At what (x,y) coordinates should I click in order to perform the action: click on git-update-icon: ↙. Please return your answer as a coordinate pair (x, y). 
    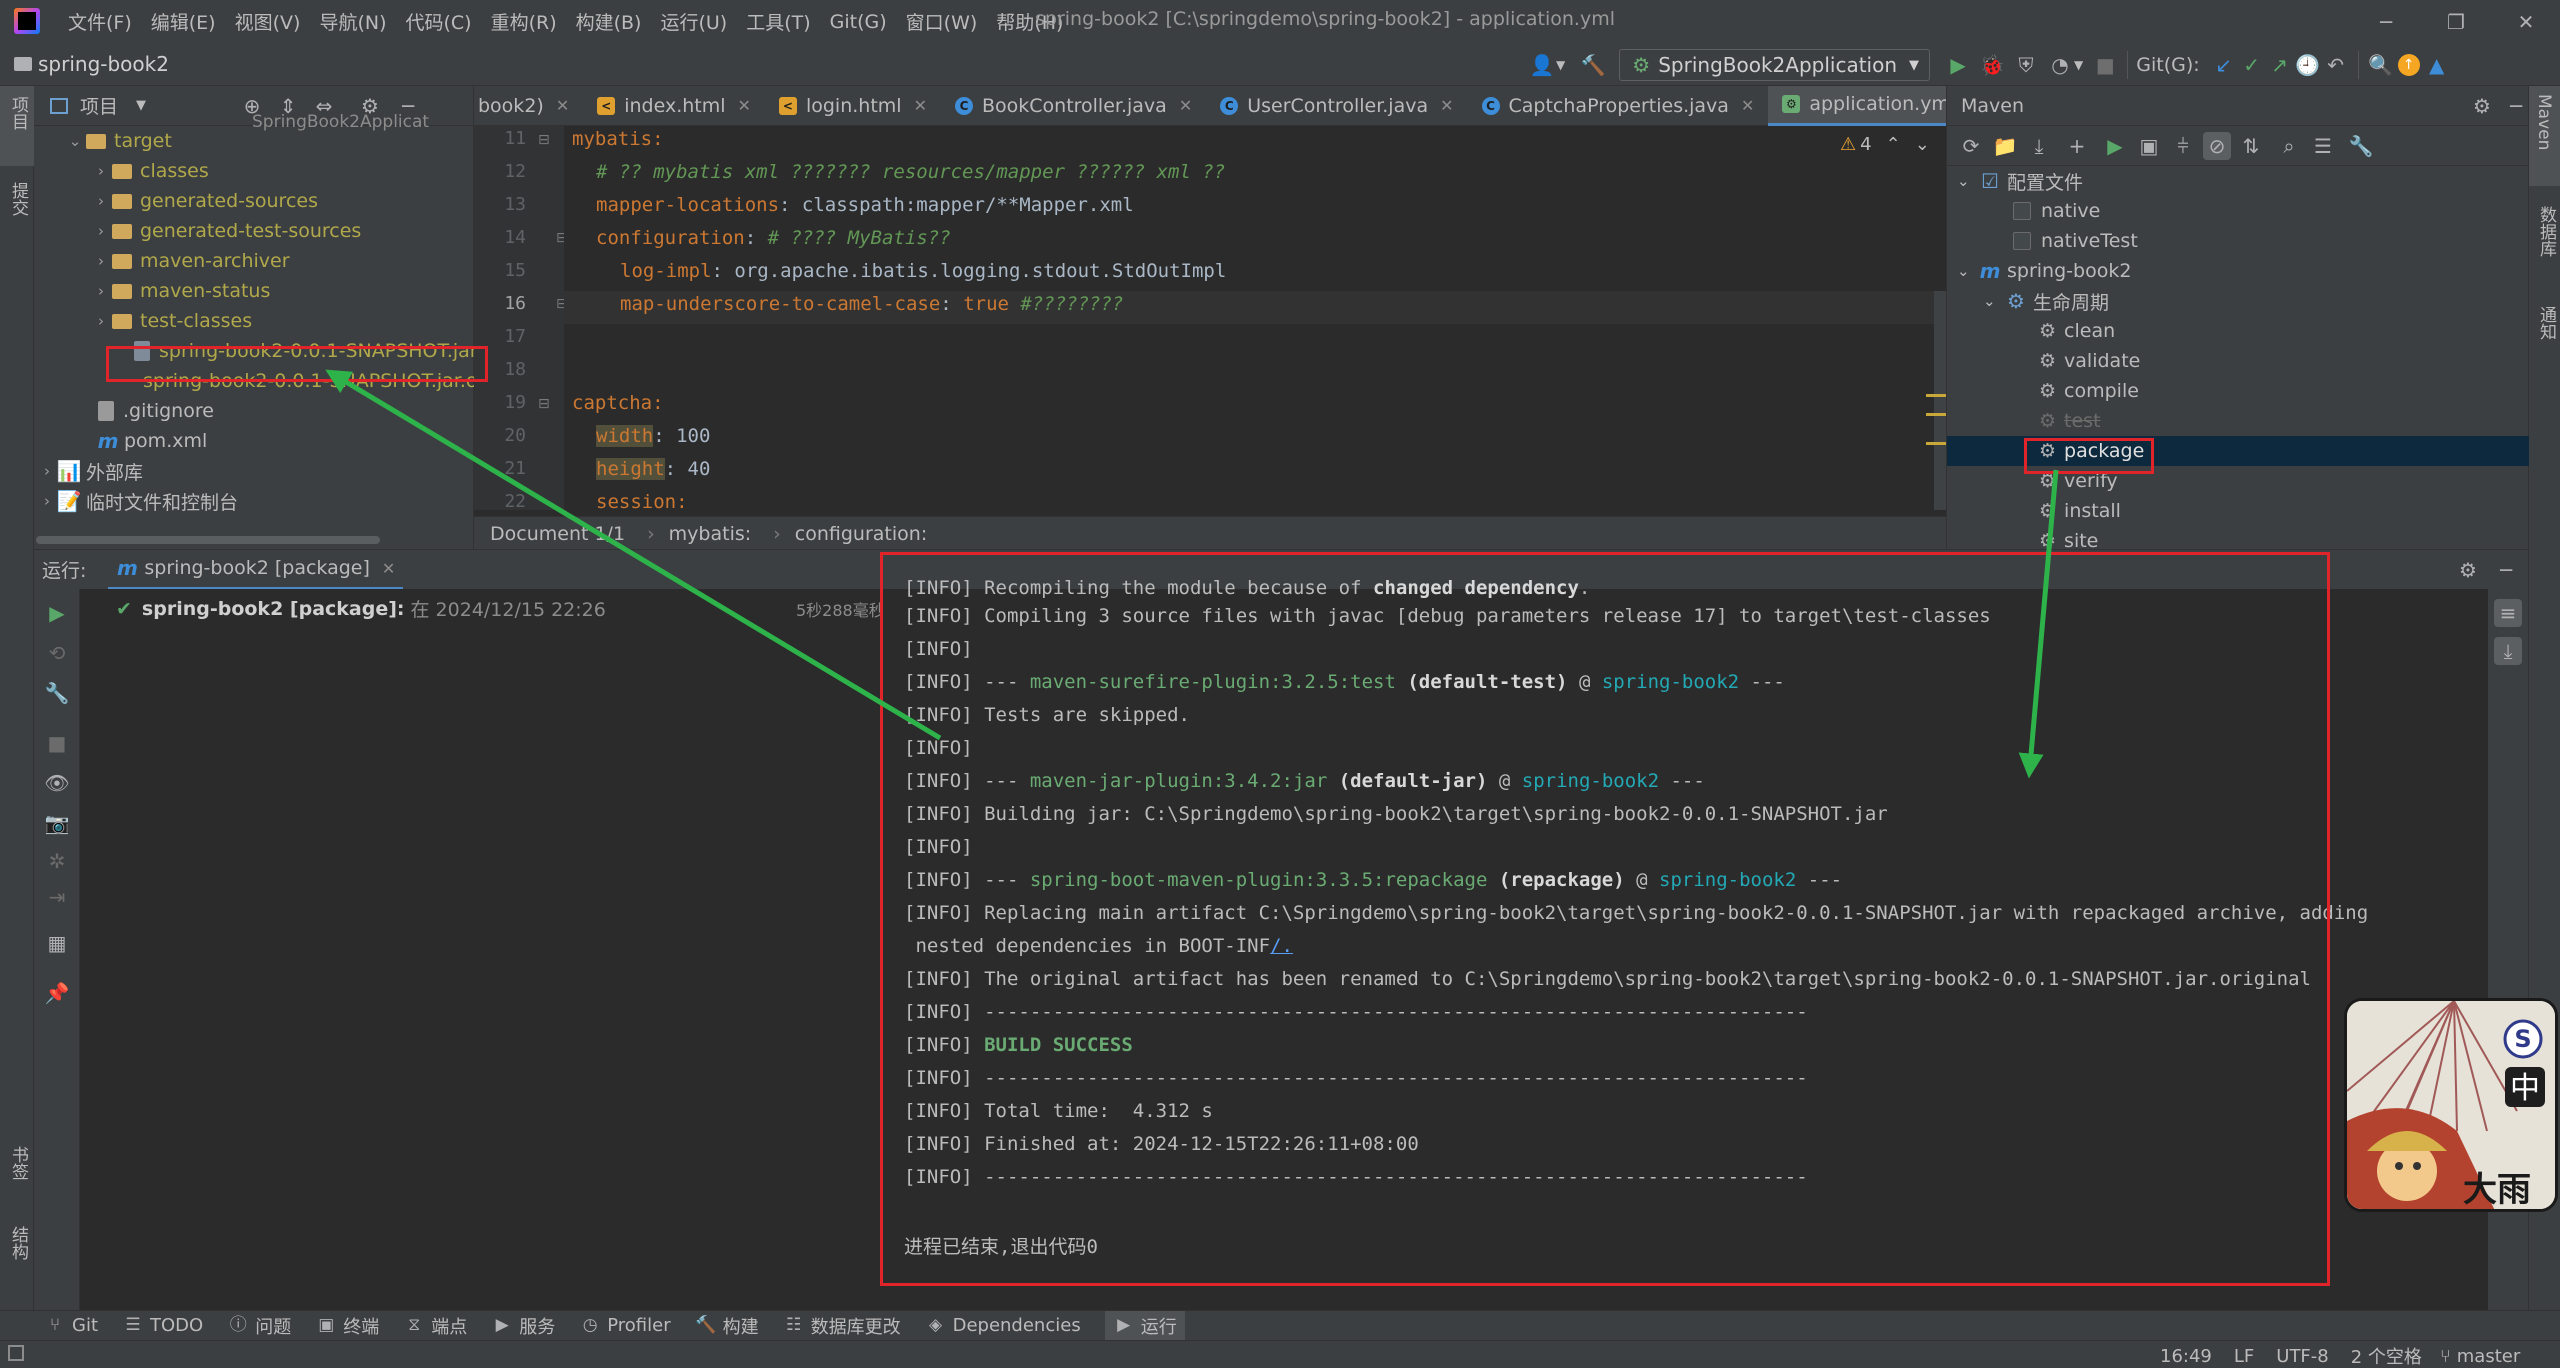
    Looking at the image, I should click on (2224, 65).